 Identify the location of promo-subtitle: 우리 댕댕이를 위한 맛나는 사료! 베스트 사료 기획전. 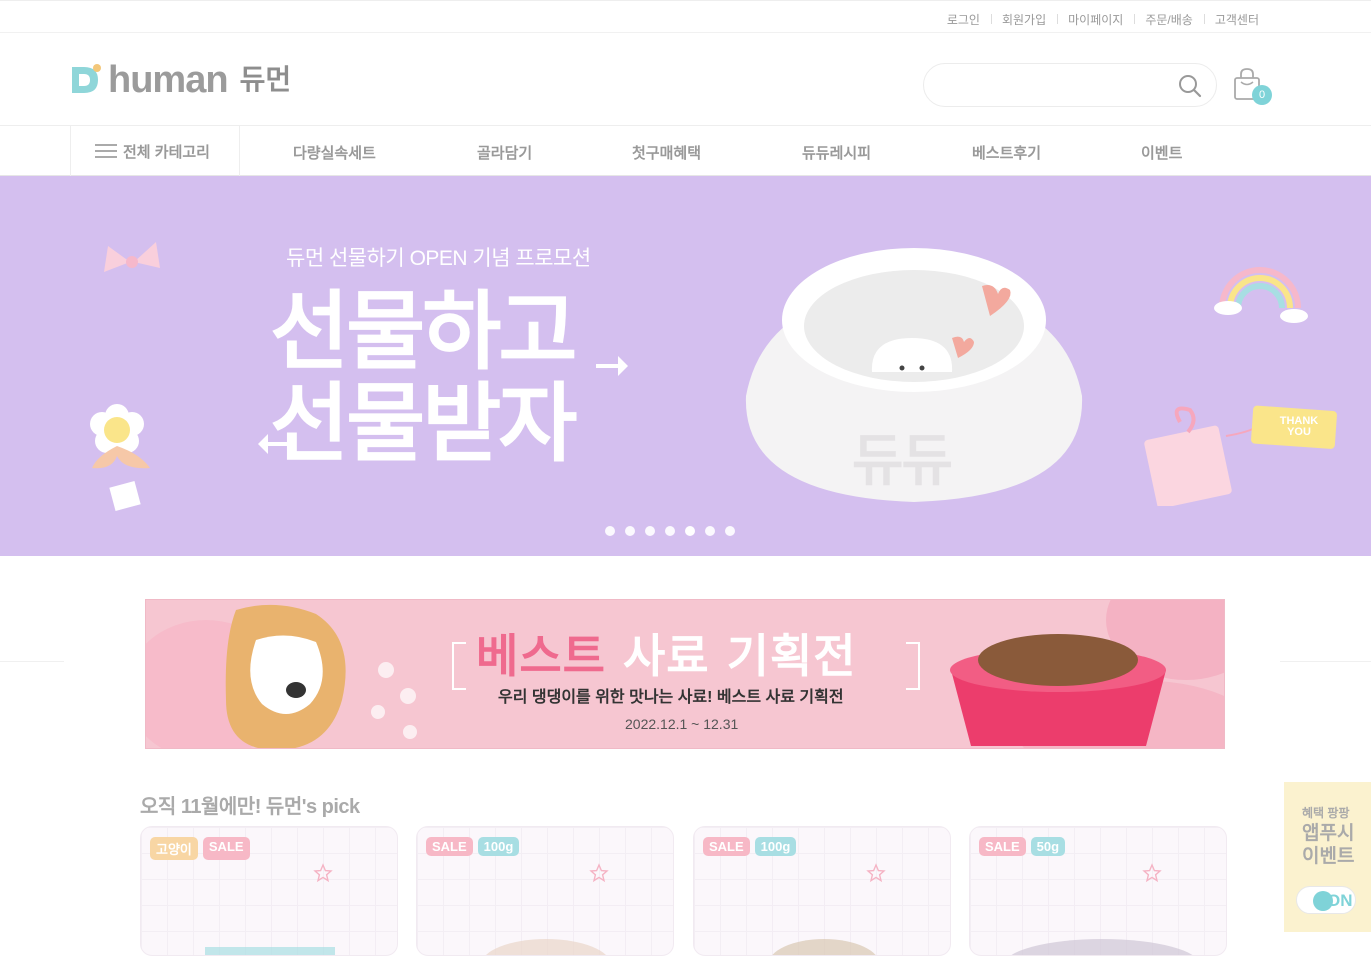
(671, 697).